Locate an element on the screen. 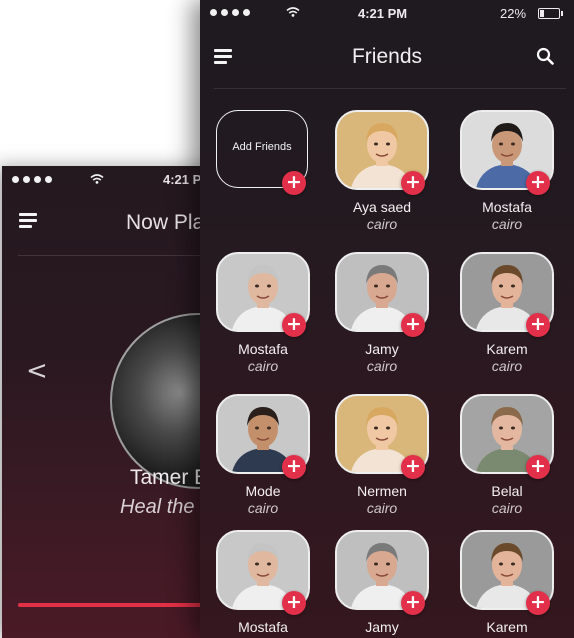 The height and width of the screenshot is (638, 574). friend-name: Aya saed is located at coordinates (382, 207).